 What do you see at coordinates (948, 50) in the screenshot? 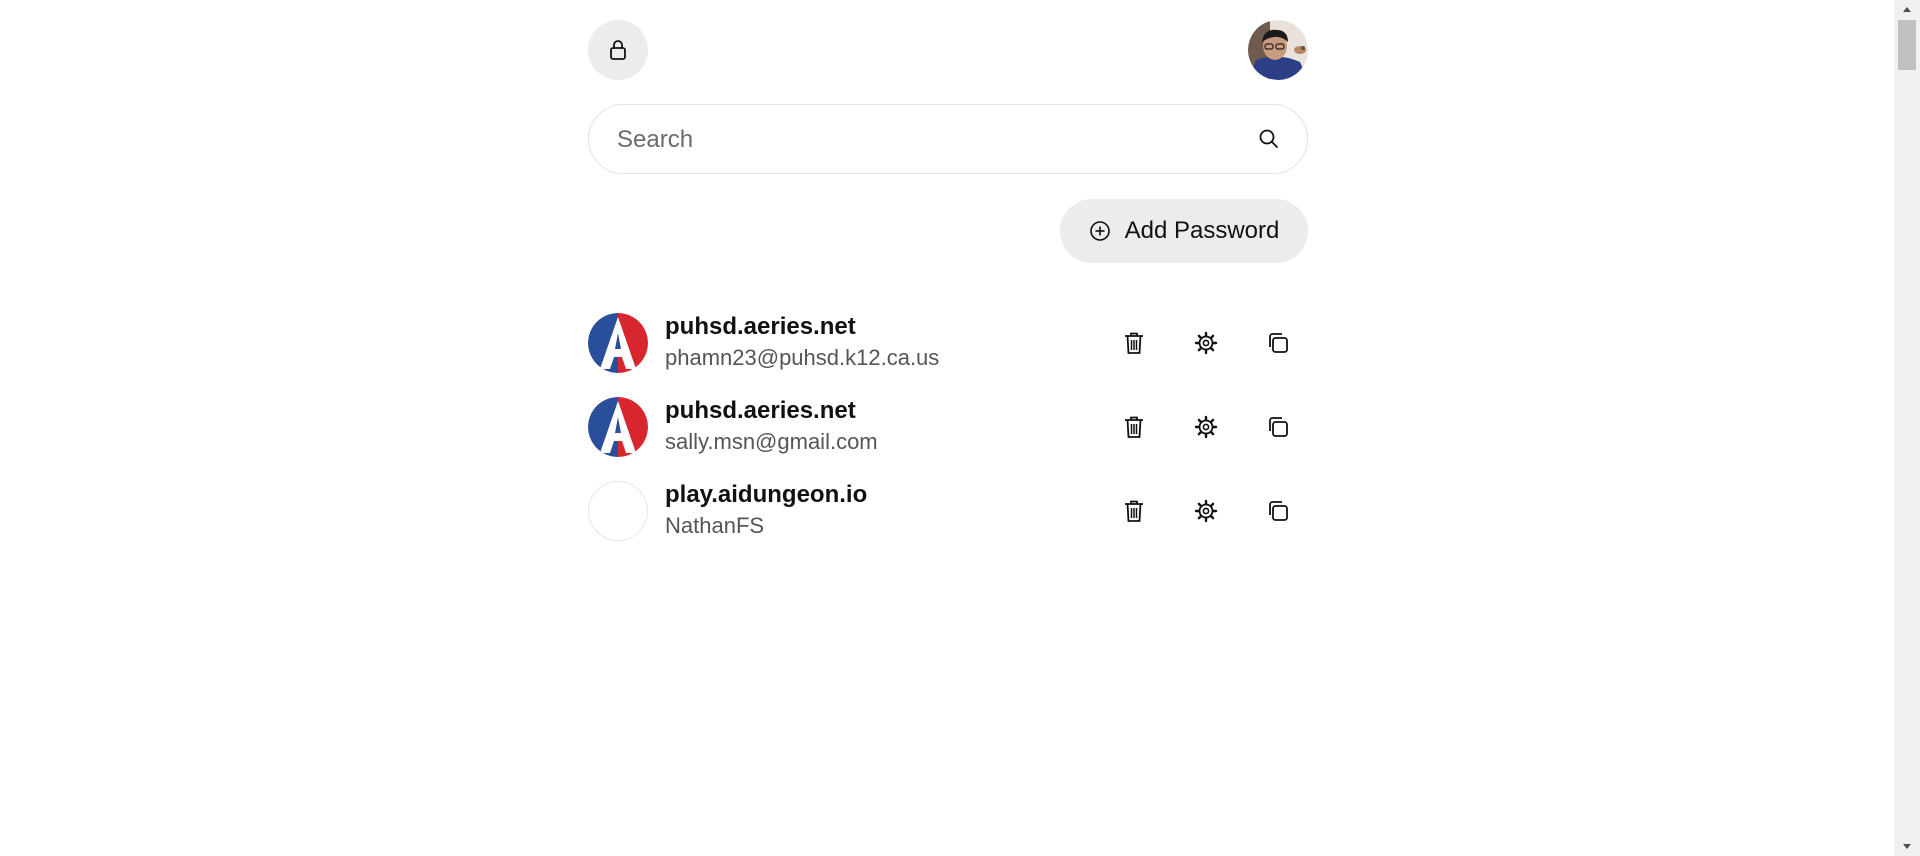
I see `top-bar` at bounding box center [948, 50].